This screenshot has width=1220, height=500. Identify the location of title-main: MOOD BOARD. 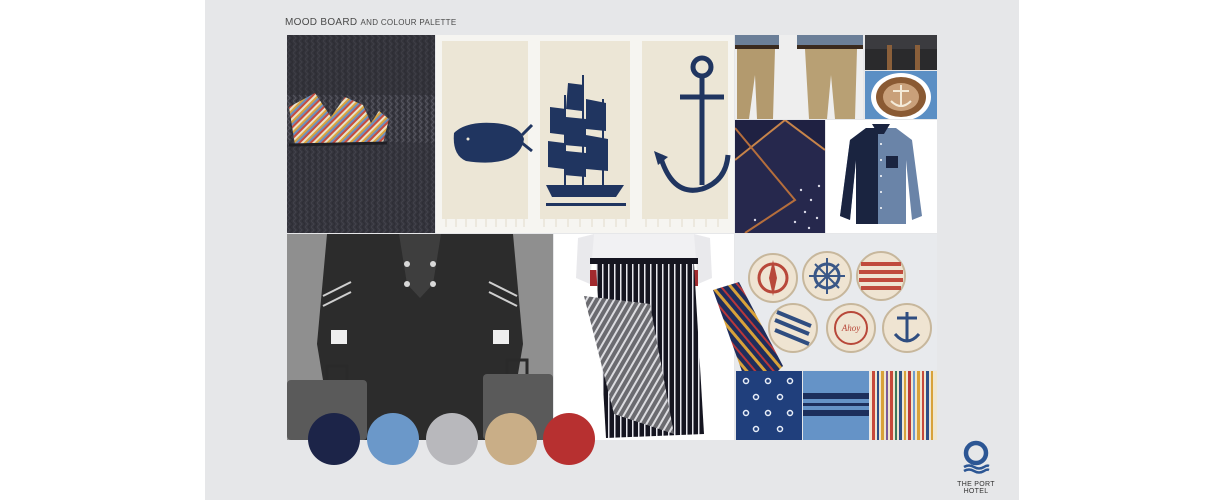
(321, 22).